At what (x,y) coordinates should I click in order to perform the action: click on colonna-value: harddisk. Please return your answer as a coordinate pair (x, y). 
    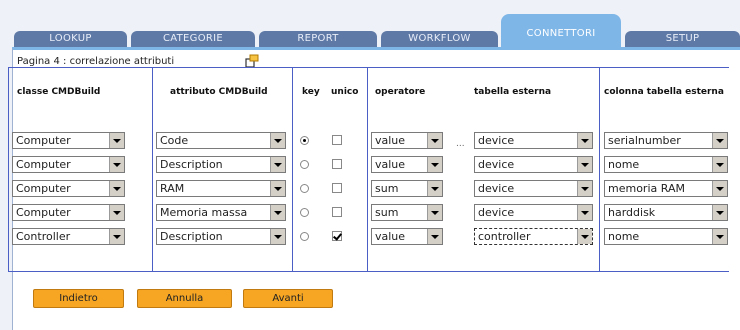
    Looking at the image, I should click on (632, 212).